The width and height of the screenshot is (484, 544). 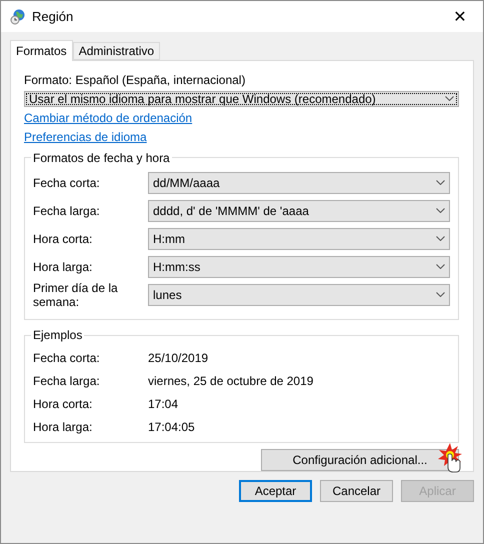 What do you see at coordinates (58, 335) in the screenshot?
I see `group-title: Ejemplos` at bounding box center [58, 335].